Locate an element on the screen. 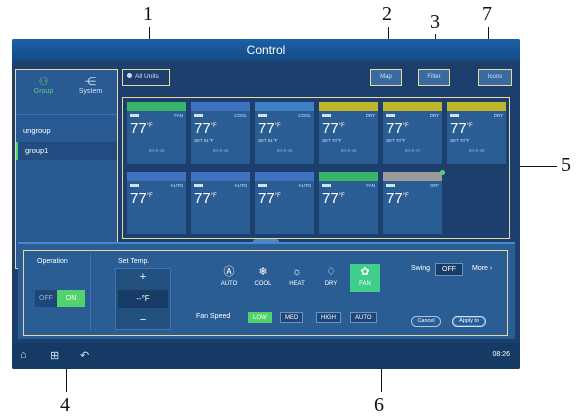  sidebar-item-group1: group1 is located at coordinates (66, 151).